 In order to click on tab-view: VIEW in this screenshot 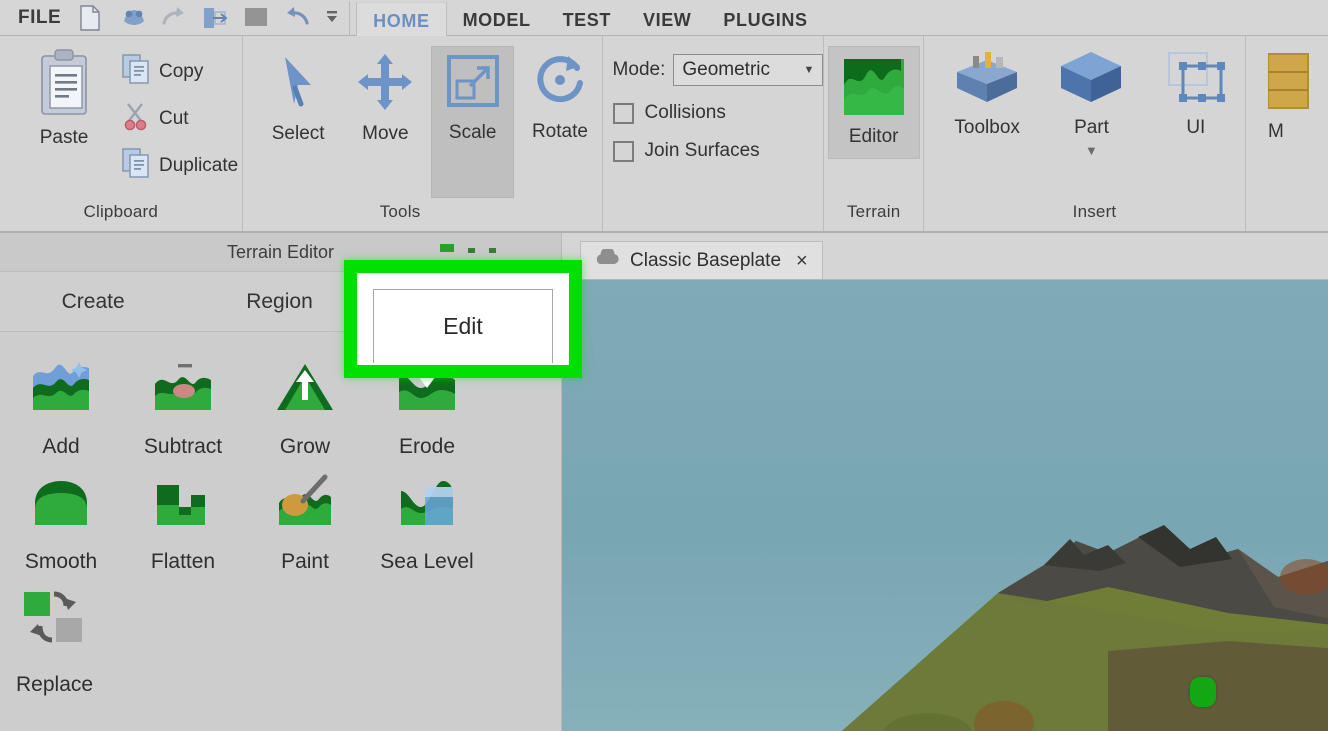, I will do `click(667, 19)`.